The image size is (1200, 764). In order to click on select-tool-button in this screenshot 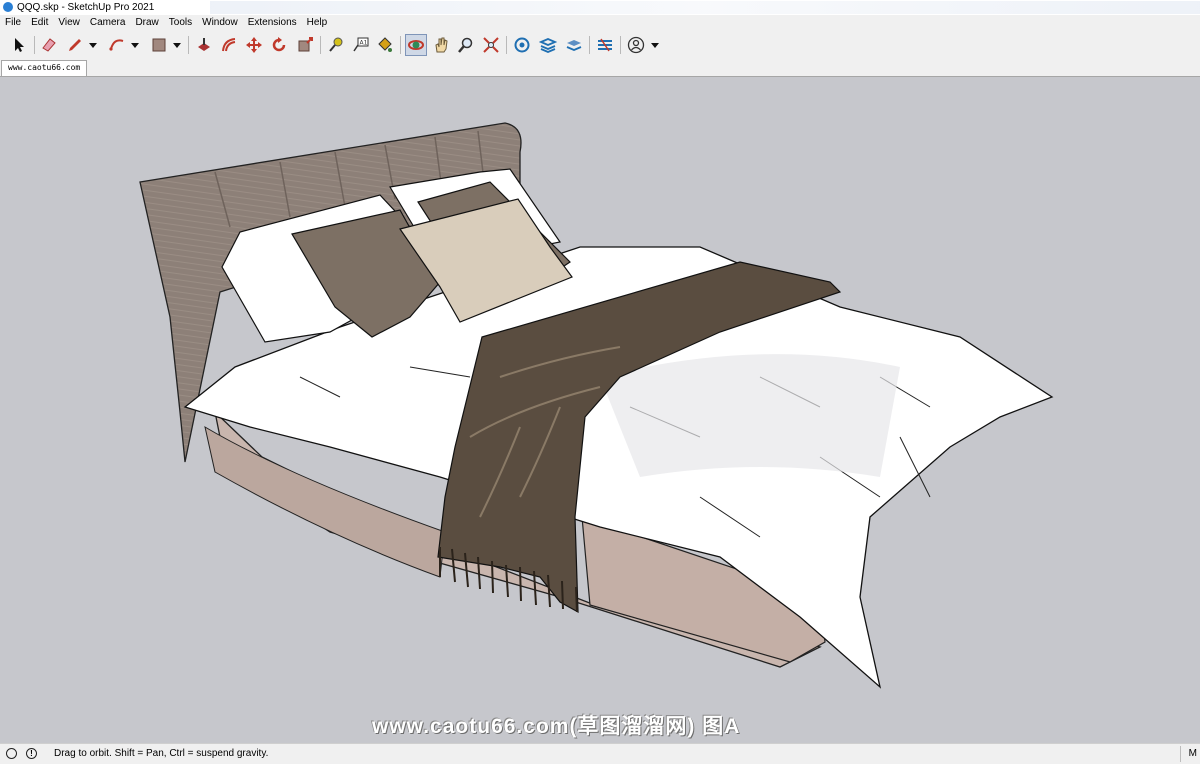, I will do `click(19, 45)`.